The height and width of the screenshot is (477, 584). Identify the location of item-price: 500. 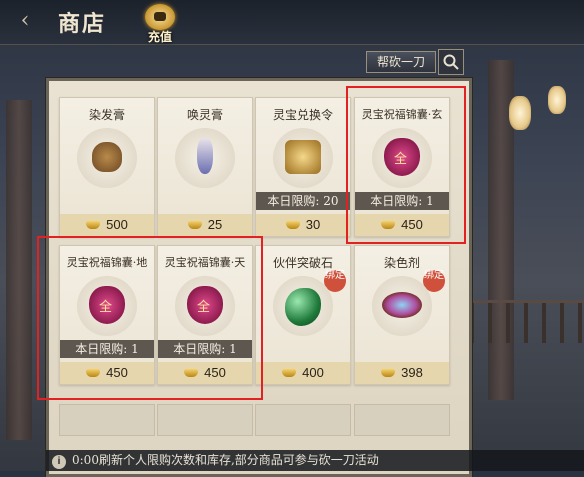
(107, 225).